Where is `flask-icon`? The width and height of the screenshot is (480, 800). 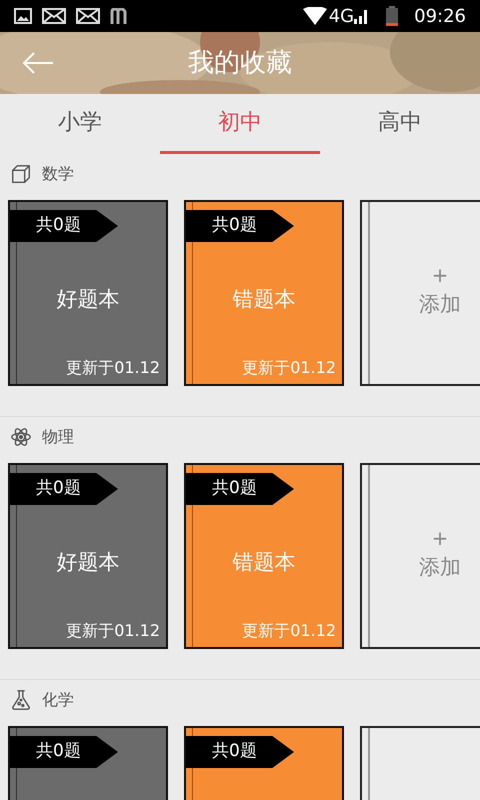 flask-icon is located at coordinates (21, 700).